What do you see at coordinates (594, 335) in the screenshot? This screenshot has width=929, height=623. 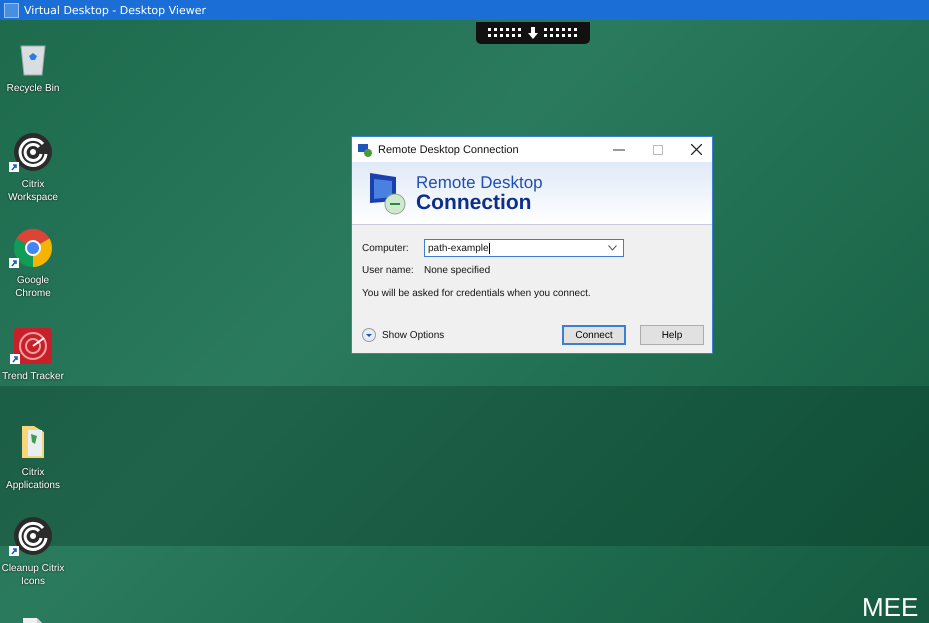 I see `dialog-button: Connect` at bounding box center [594, 335].